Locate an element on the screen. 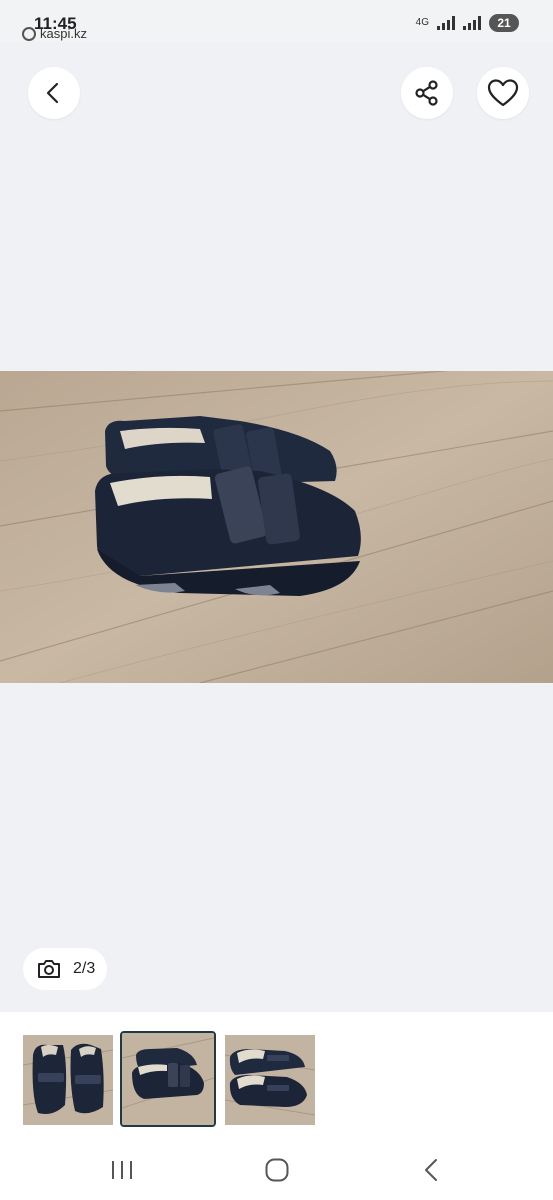 This screenshot has width=553, height=1200. photo-counter-text: 2/3 is located at coordinates (84, 968).